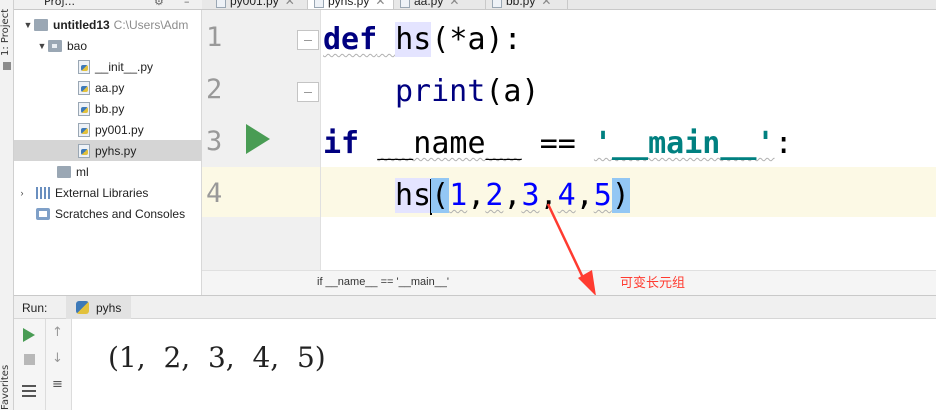 The image size is (936, 410). I want to click on editor-tab-bar: py001.py ✕ pyhs.py ✕ aa.py ✕ bb.py ✕, so click(569, 5).